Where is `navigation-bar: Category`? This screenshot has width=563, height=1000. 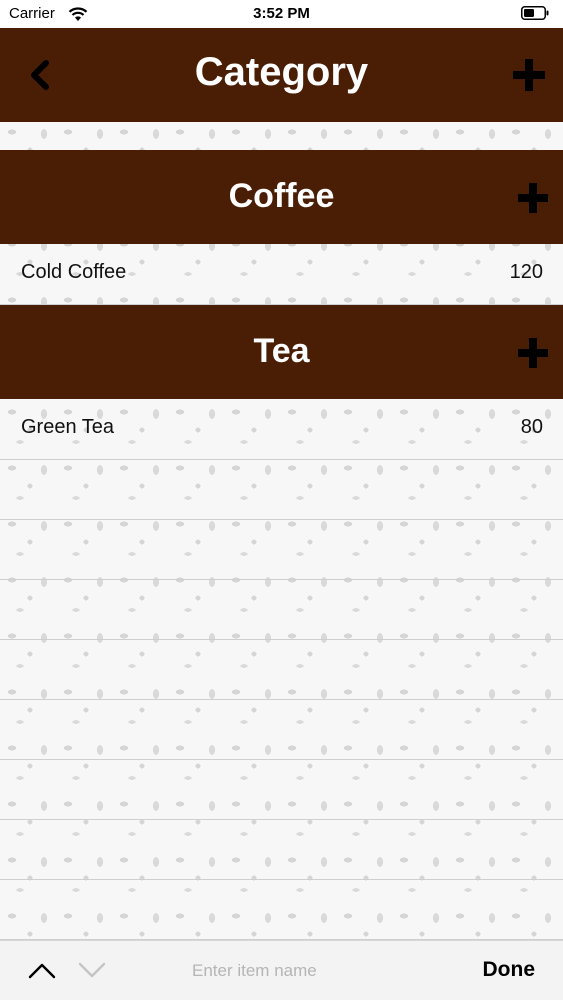 navigation-bar: Category is located at coordinates (281, 75).